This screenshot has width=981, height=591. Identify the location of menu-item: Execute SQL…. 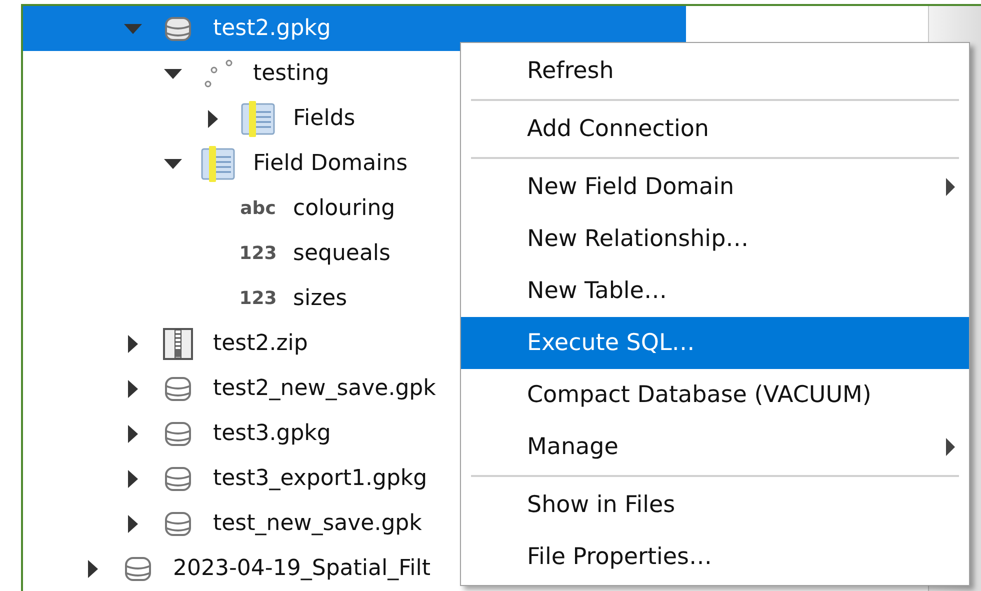
(715, 343).